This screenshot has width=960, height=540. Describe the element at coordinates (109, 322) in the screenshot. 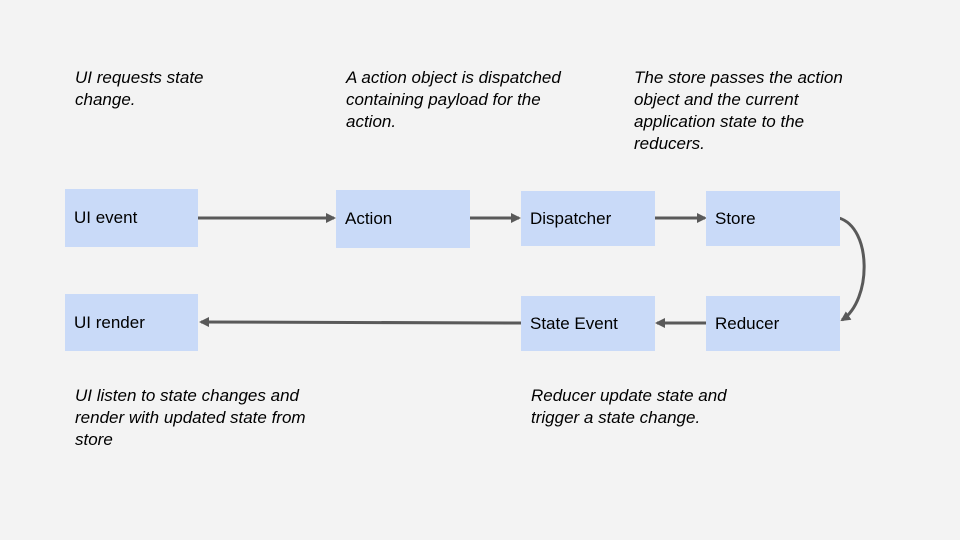

I see `node-label: UI render` at that location.